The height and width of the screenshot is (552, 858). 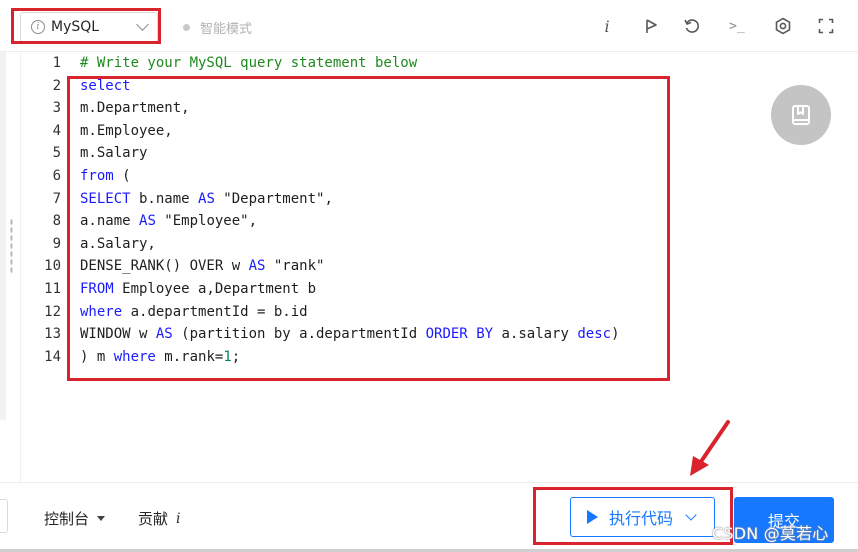 What do you see at coordinates (56, 175) in the screenshot?
I see `line-number: 6` at bounding box center [56, 175].